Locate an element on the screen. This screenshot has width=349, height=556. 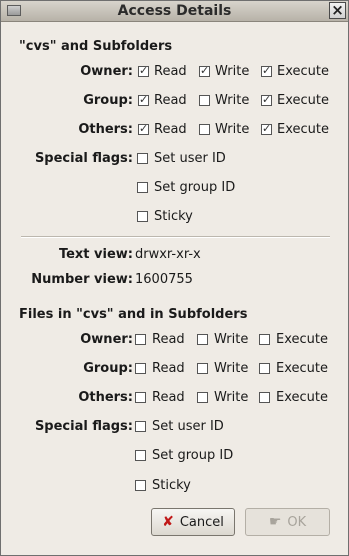
folder-owner-read-label: Read is located at coordinates (170, 71).